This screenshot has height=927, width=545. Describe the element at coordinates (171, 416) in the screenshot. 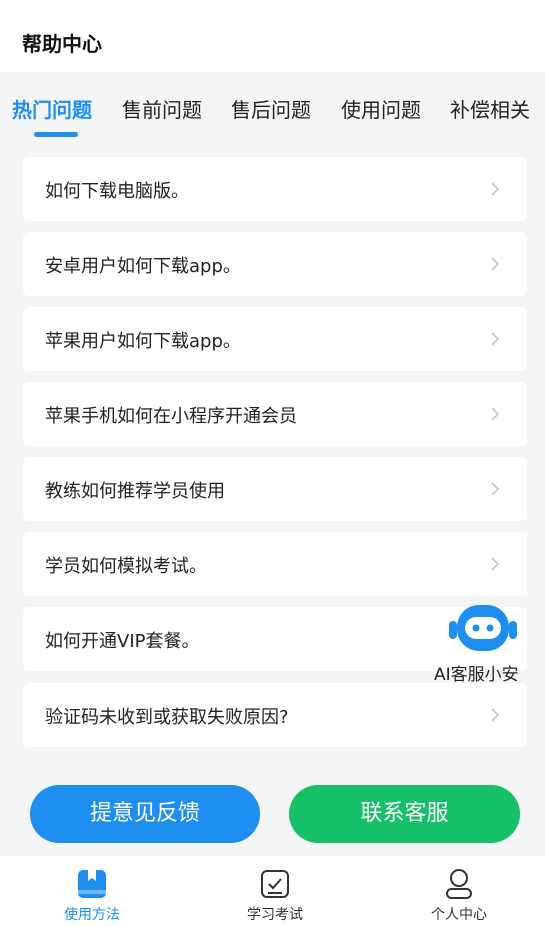

I see `question-label: 苹果手机如何在小程序开通会员` at that location.